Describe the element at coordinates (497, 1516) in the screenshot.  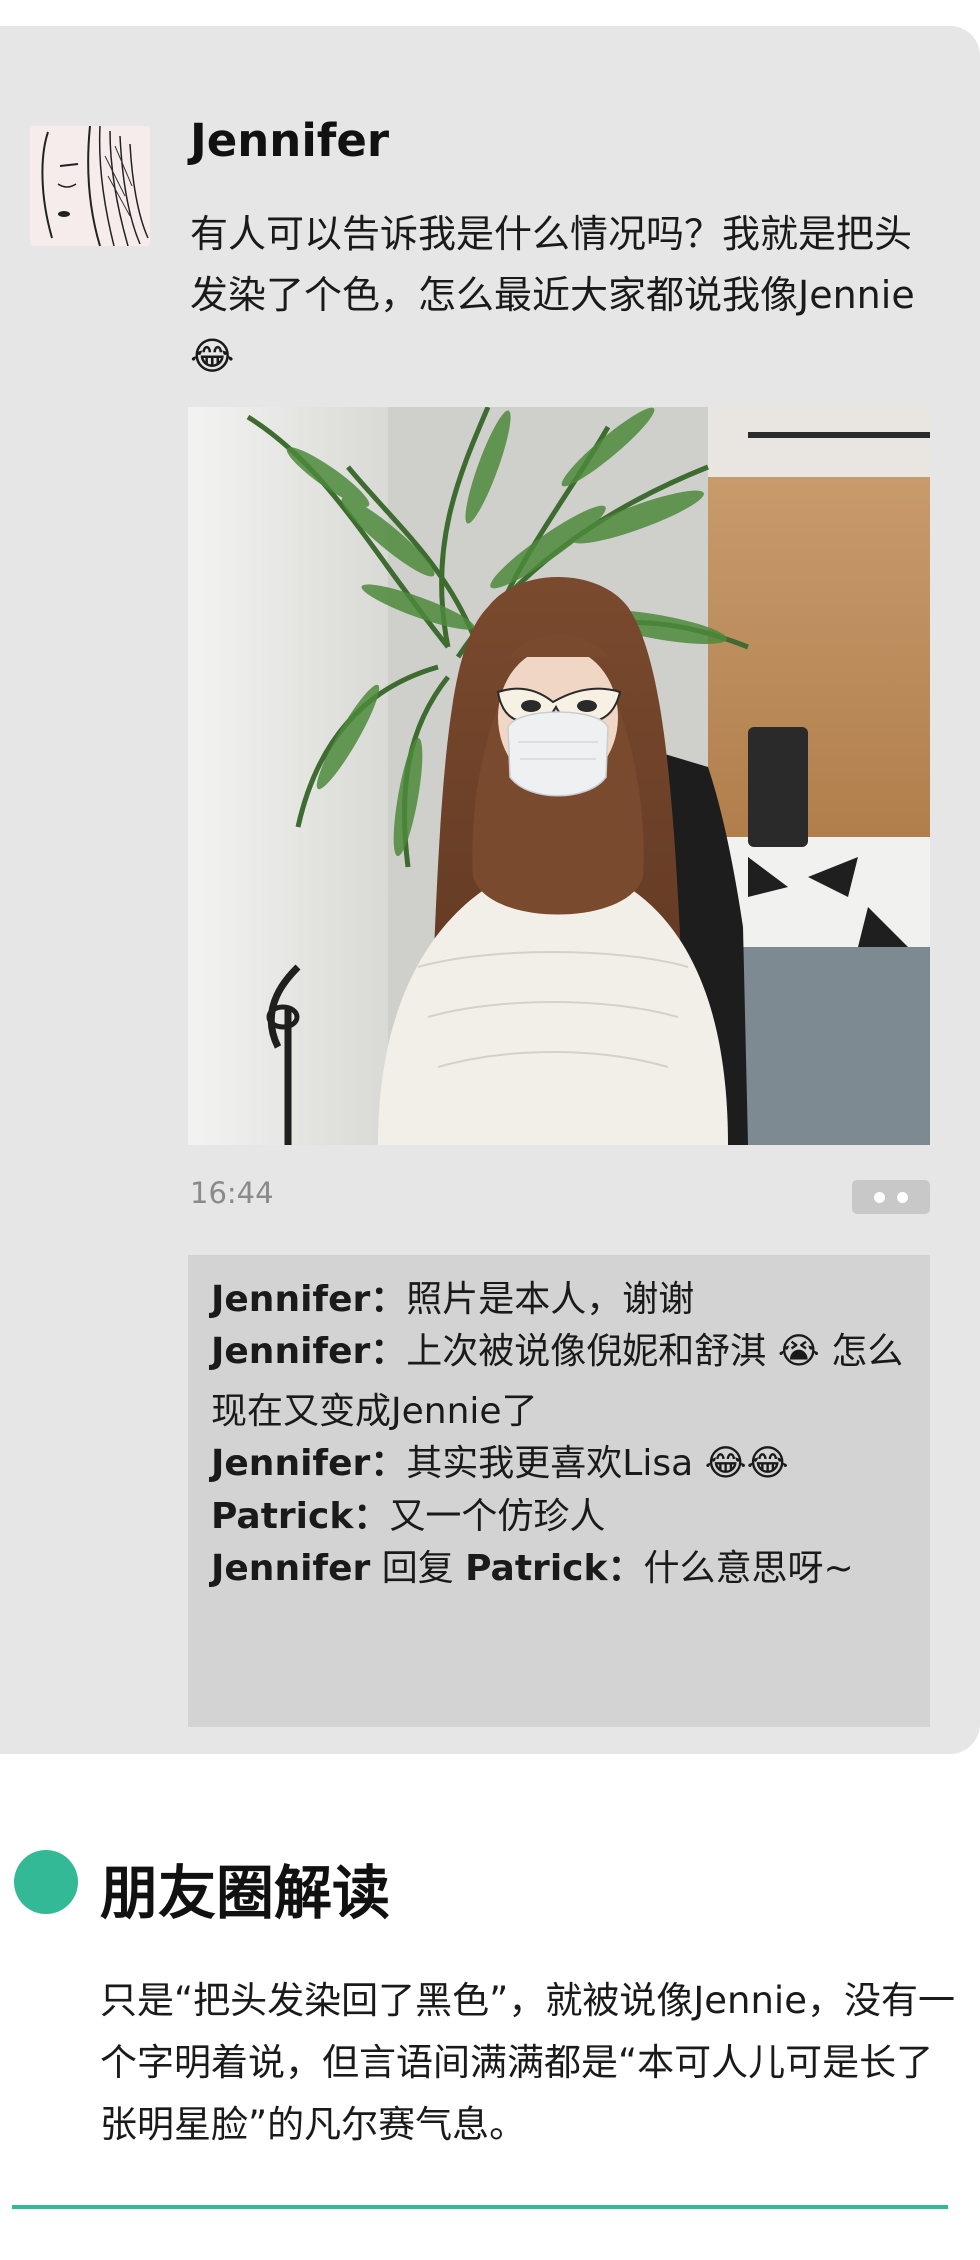
I see `comment-text: 又一个仿珍人` at that location.